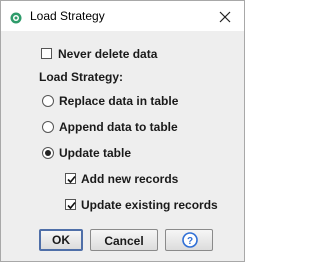 Image resolution: width=320 pixels, height=262 pixels. Describe the element at coordinates (122, 16) in the screenshot. I see `title-bar: Load Strategy` at that location.